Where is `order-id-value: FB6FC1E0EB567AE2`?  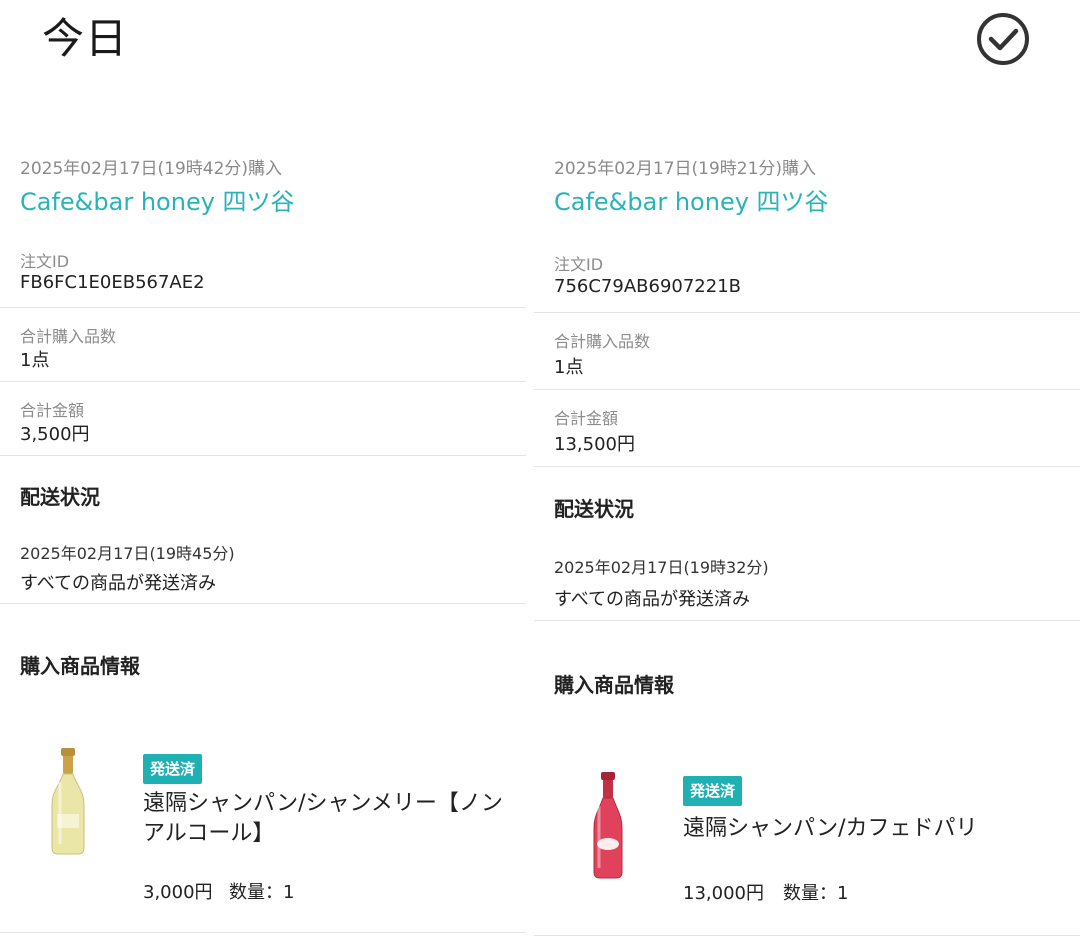
order-id-value: FB6FC1E0EB567AE2 is located at coordinates (112, 282).